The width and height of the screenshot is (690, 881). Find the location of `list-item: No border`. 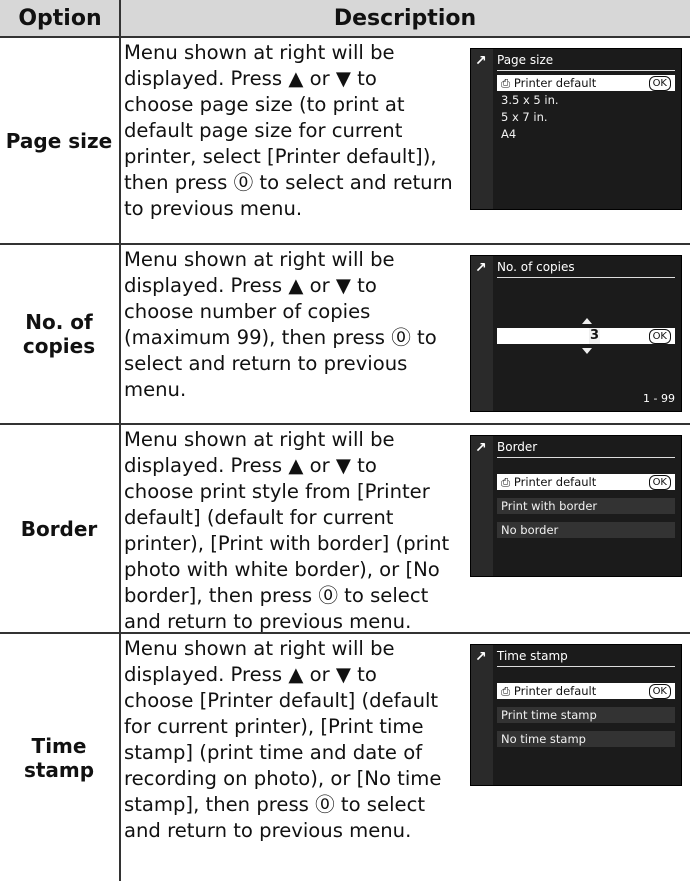

list-item: No border is located at coordinates (586, 530).